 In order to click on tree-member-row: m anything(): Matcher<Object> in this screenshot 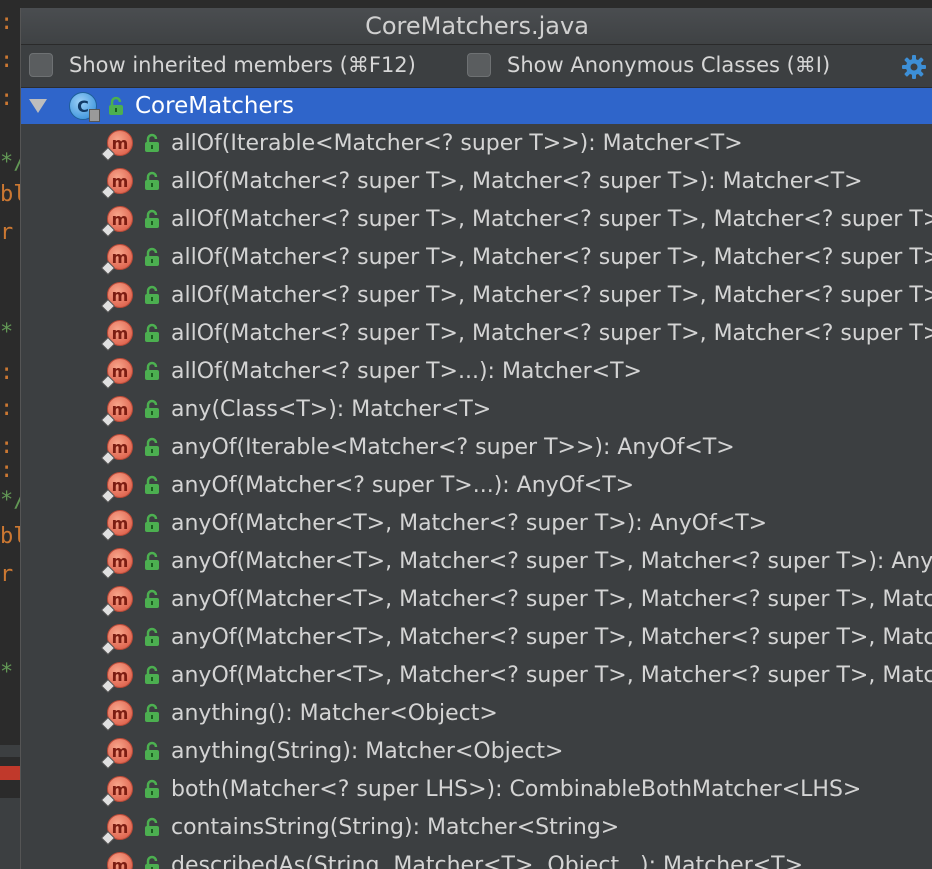, I will do `click(476, 713)`.